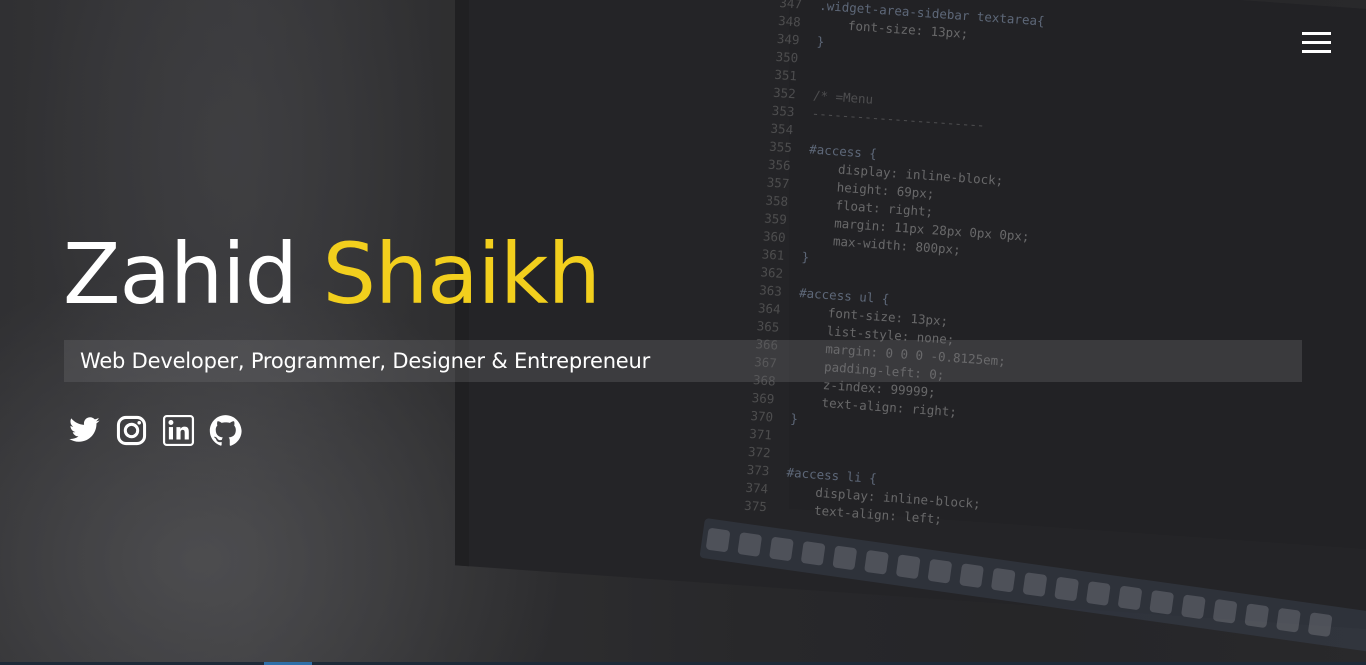  What do you see at coordinates (180, 274) in the screenshot?
I see `first-name: Zahid` at bounding box center [180, 274].